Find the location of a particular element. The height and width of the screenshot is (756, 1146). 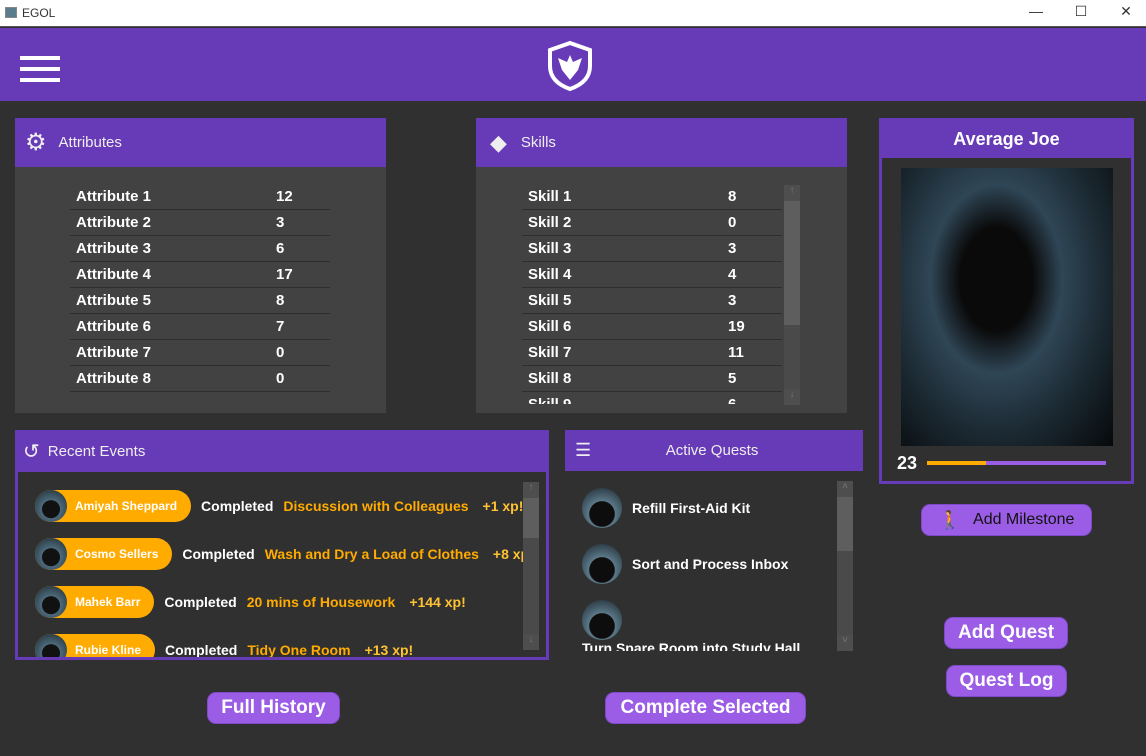

table-row: Skill 2 0 is located at coordinates (652, 223).